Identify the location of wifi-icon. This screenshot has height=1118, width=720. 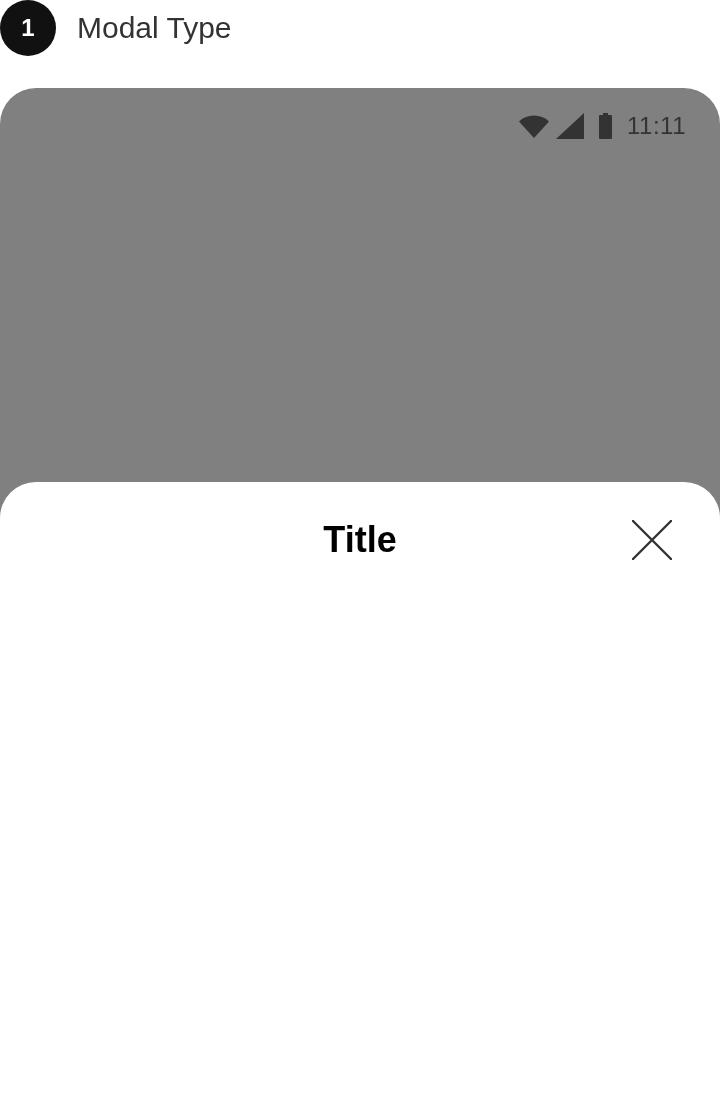
(534, 126).